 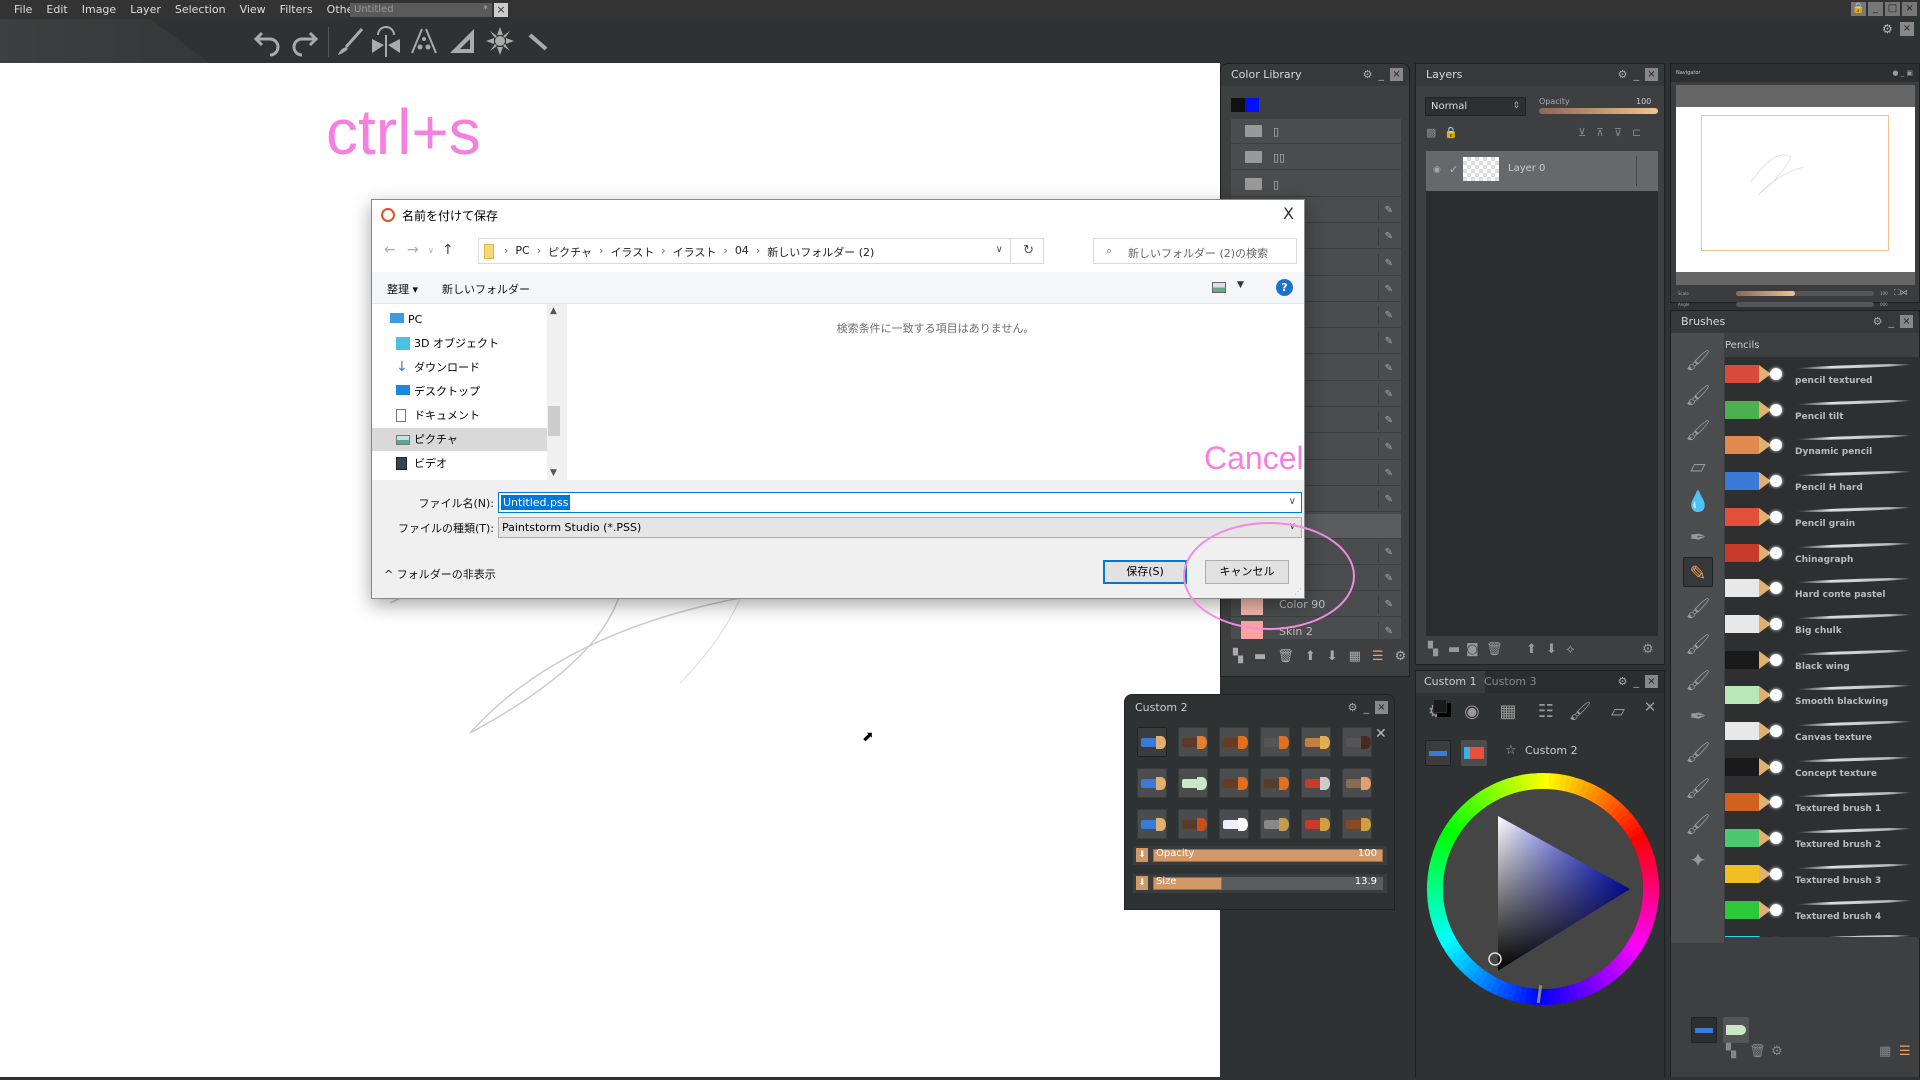 What do you see at coordinates (1260, 855) in the screenshot?
I see `opacity-slider: ⬇ Opacity 100` at bounding box center [1260, 855].